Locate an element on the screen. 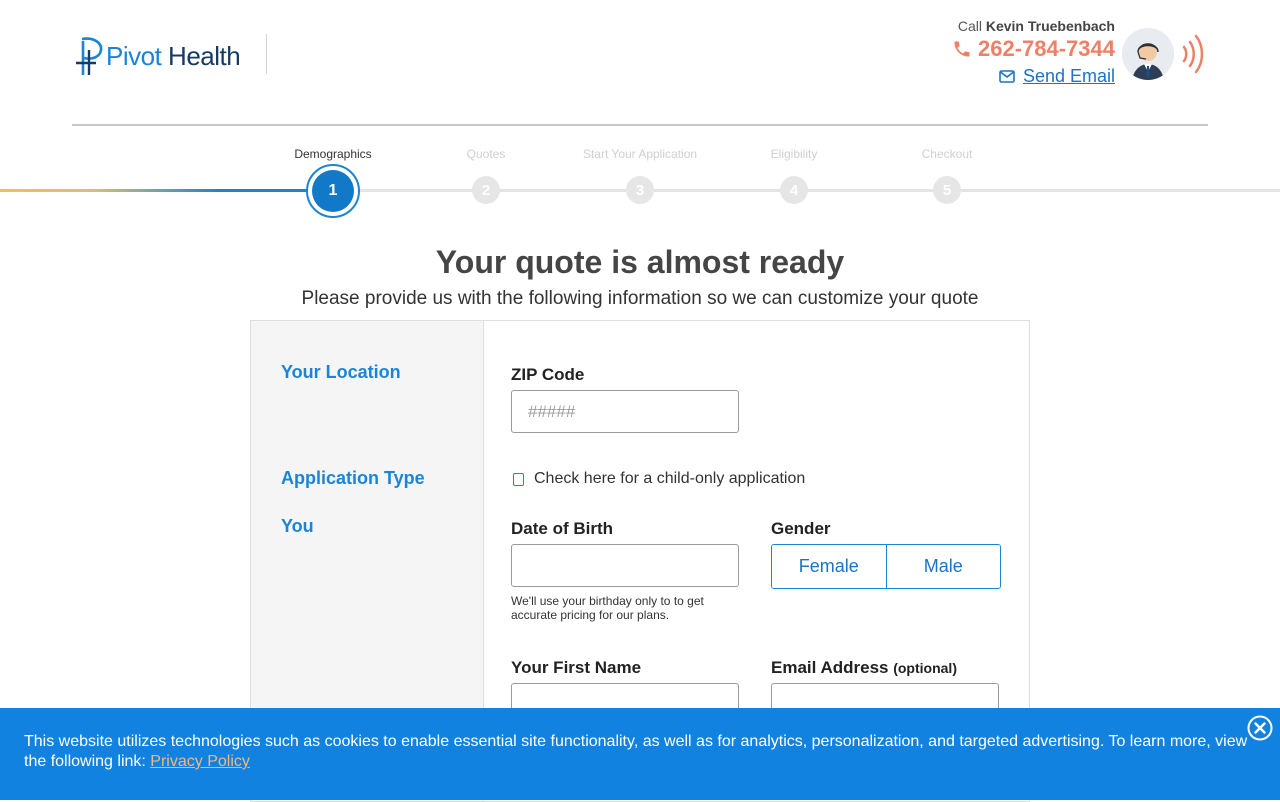  agent-phone-link: 262-784-7344 is located at coordinates (1033, 49).